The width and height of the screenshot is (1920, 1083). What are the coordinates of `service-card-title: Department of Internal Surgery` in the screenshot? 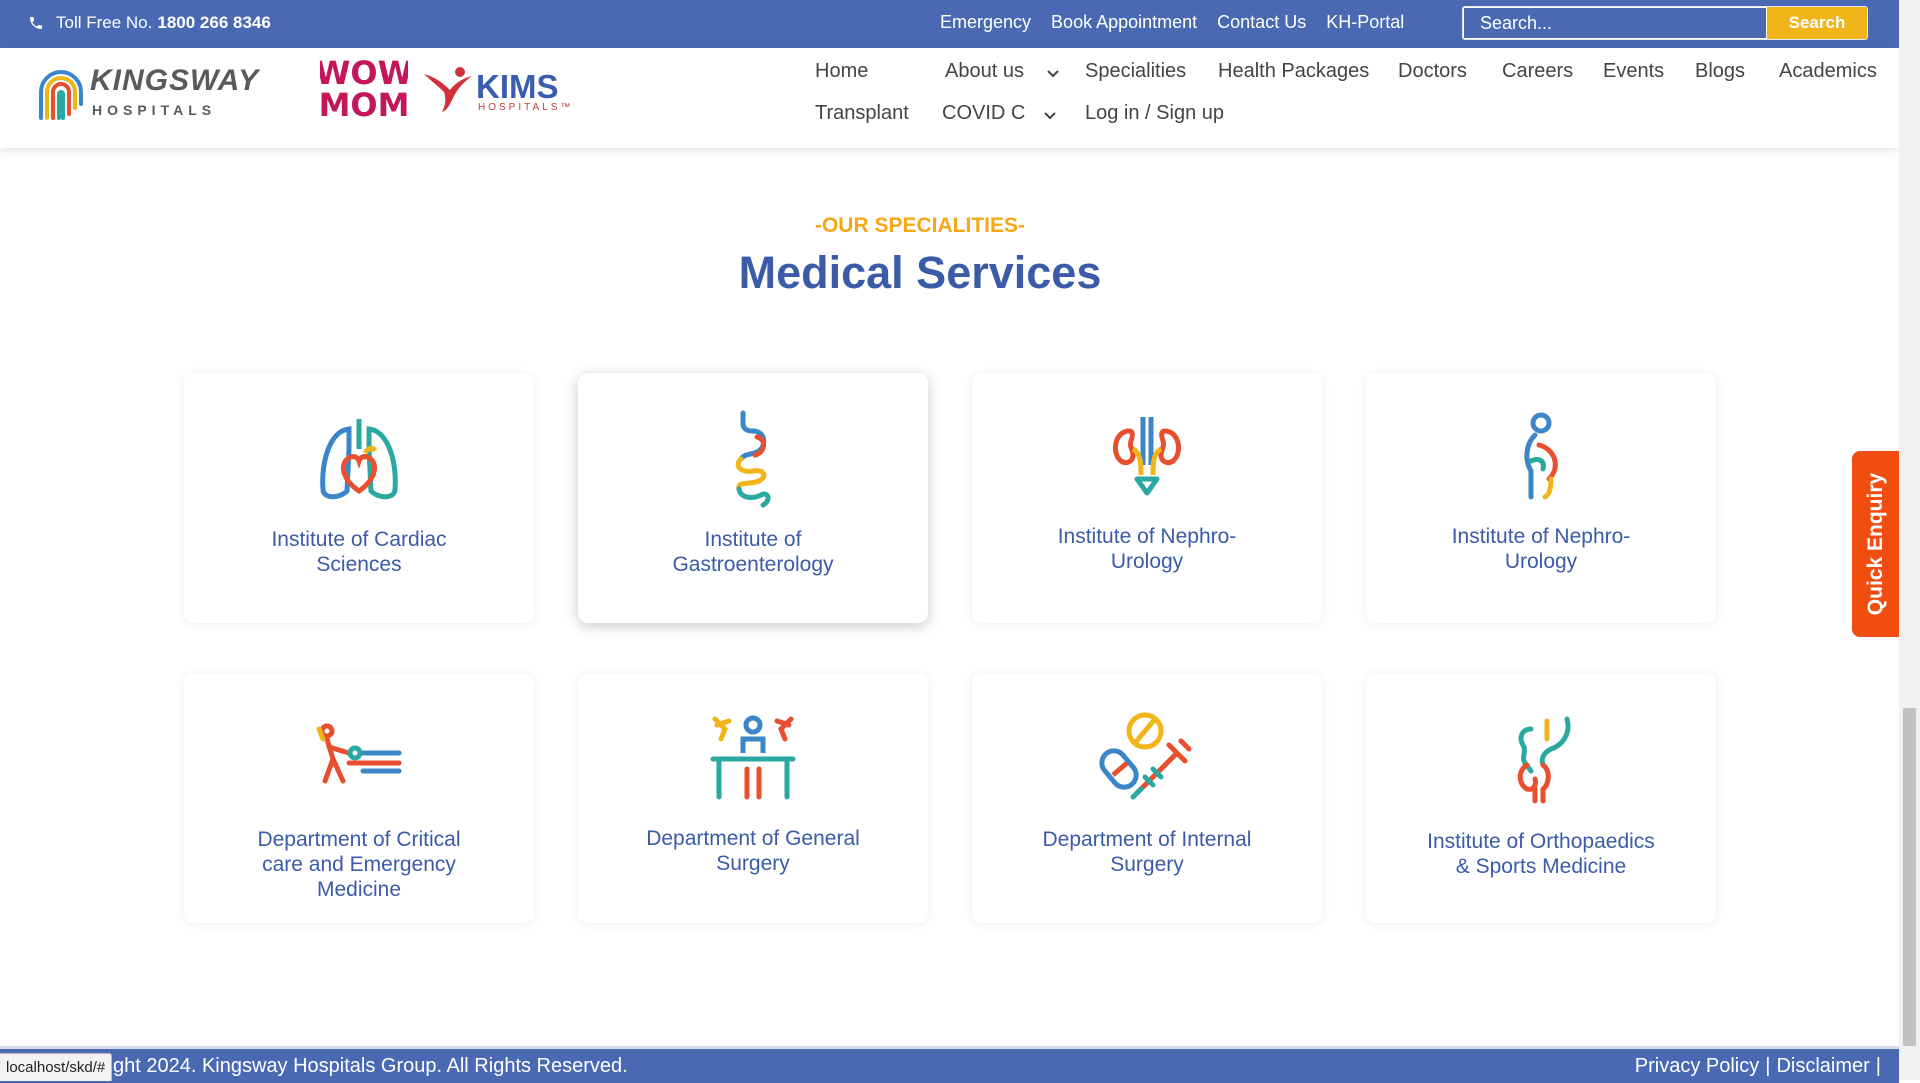 It's located at (1147, 852).